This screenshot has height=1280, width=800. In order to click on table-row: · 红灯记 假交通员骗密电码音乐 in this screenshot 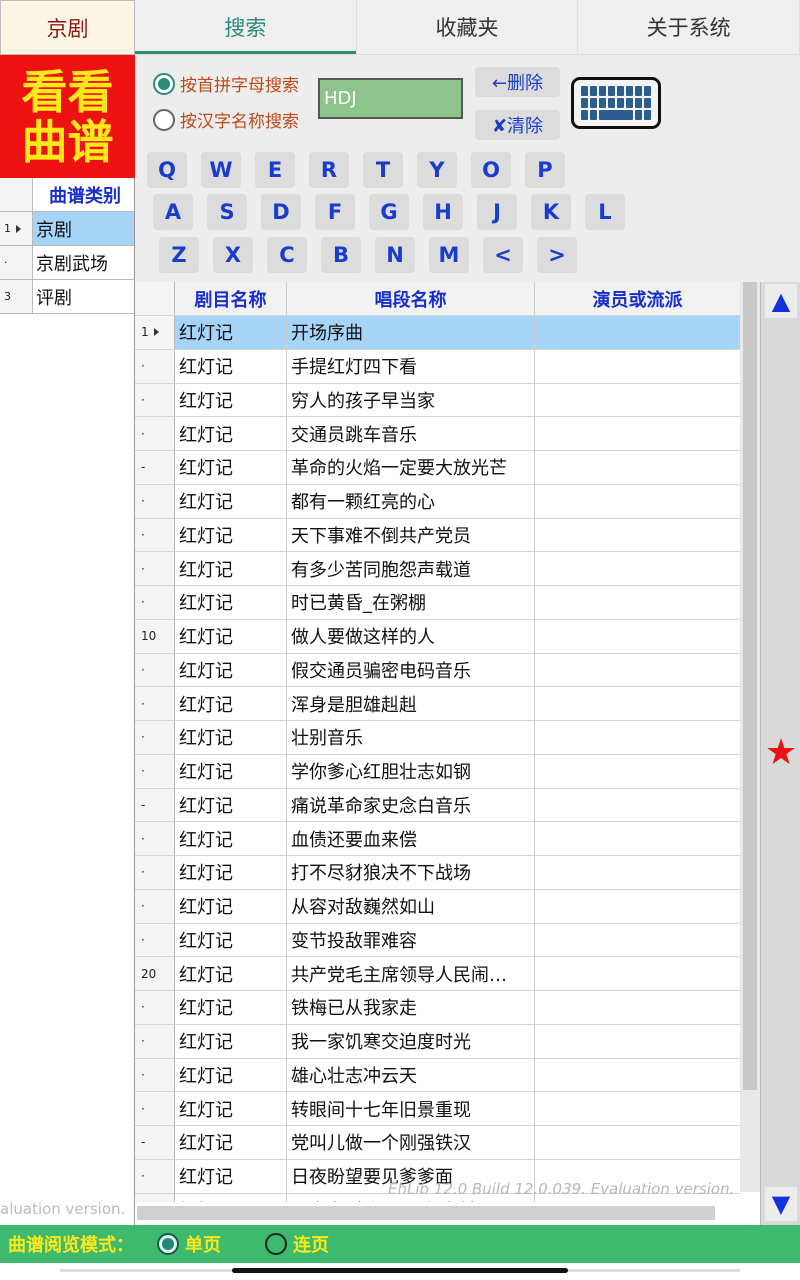, I will do `click(437, 670)`.